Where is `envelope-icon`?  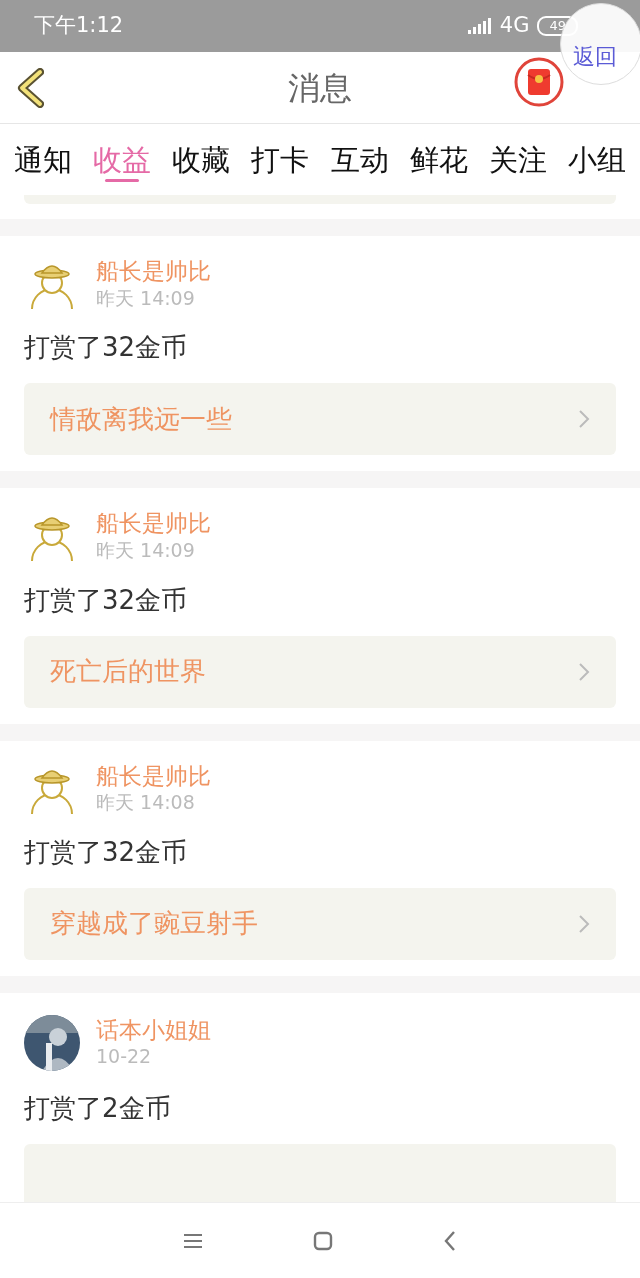
envelope-icon is located at coordinates (539, 82).